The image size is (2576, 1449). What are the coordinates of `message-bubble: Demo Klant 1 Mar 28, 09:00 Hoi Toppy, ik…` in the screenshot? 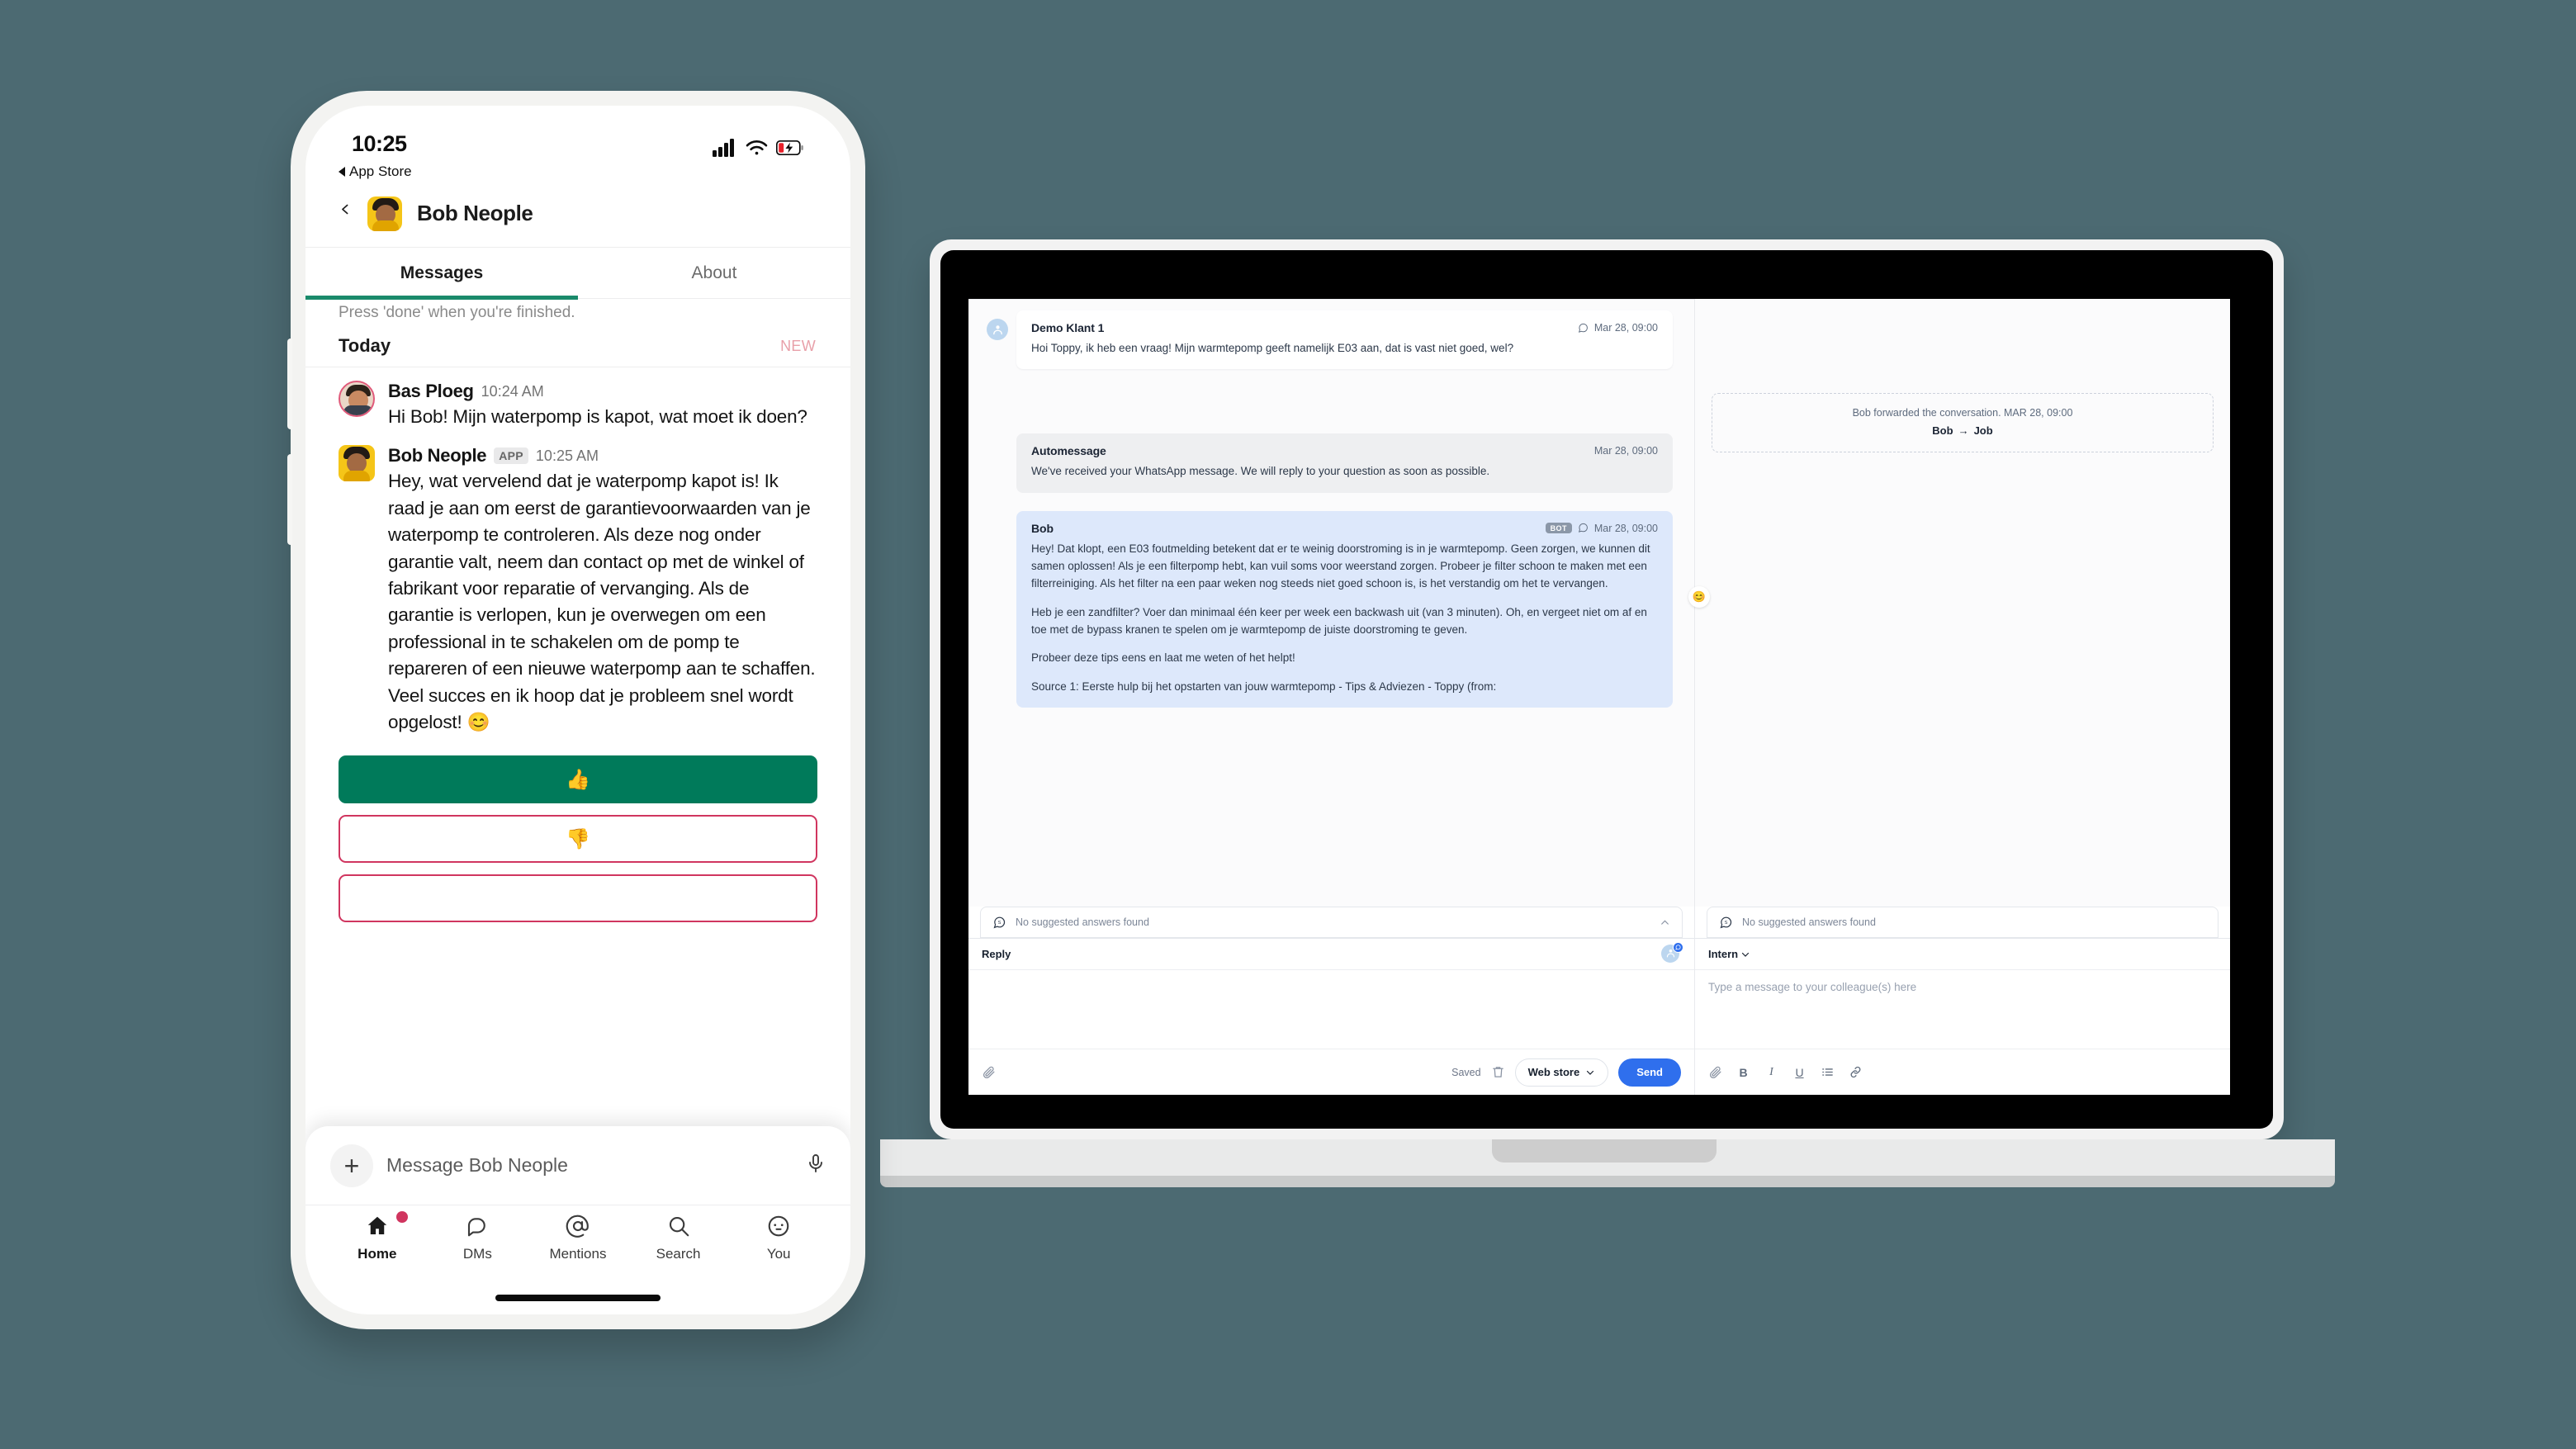 It's located at (1344, 340).